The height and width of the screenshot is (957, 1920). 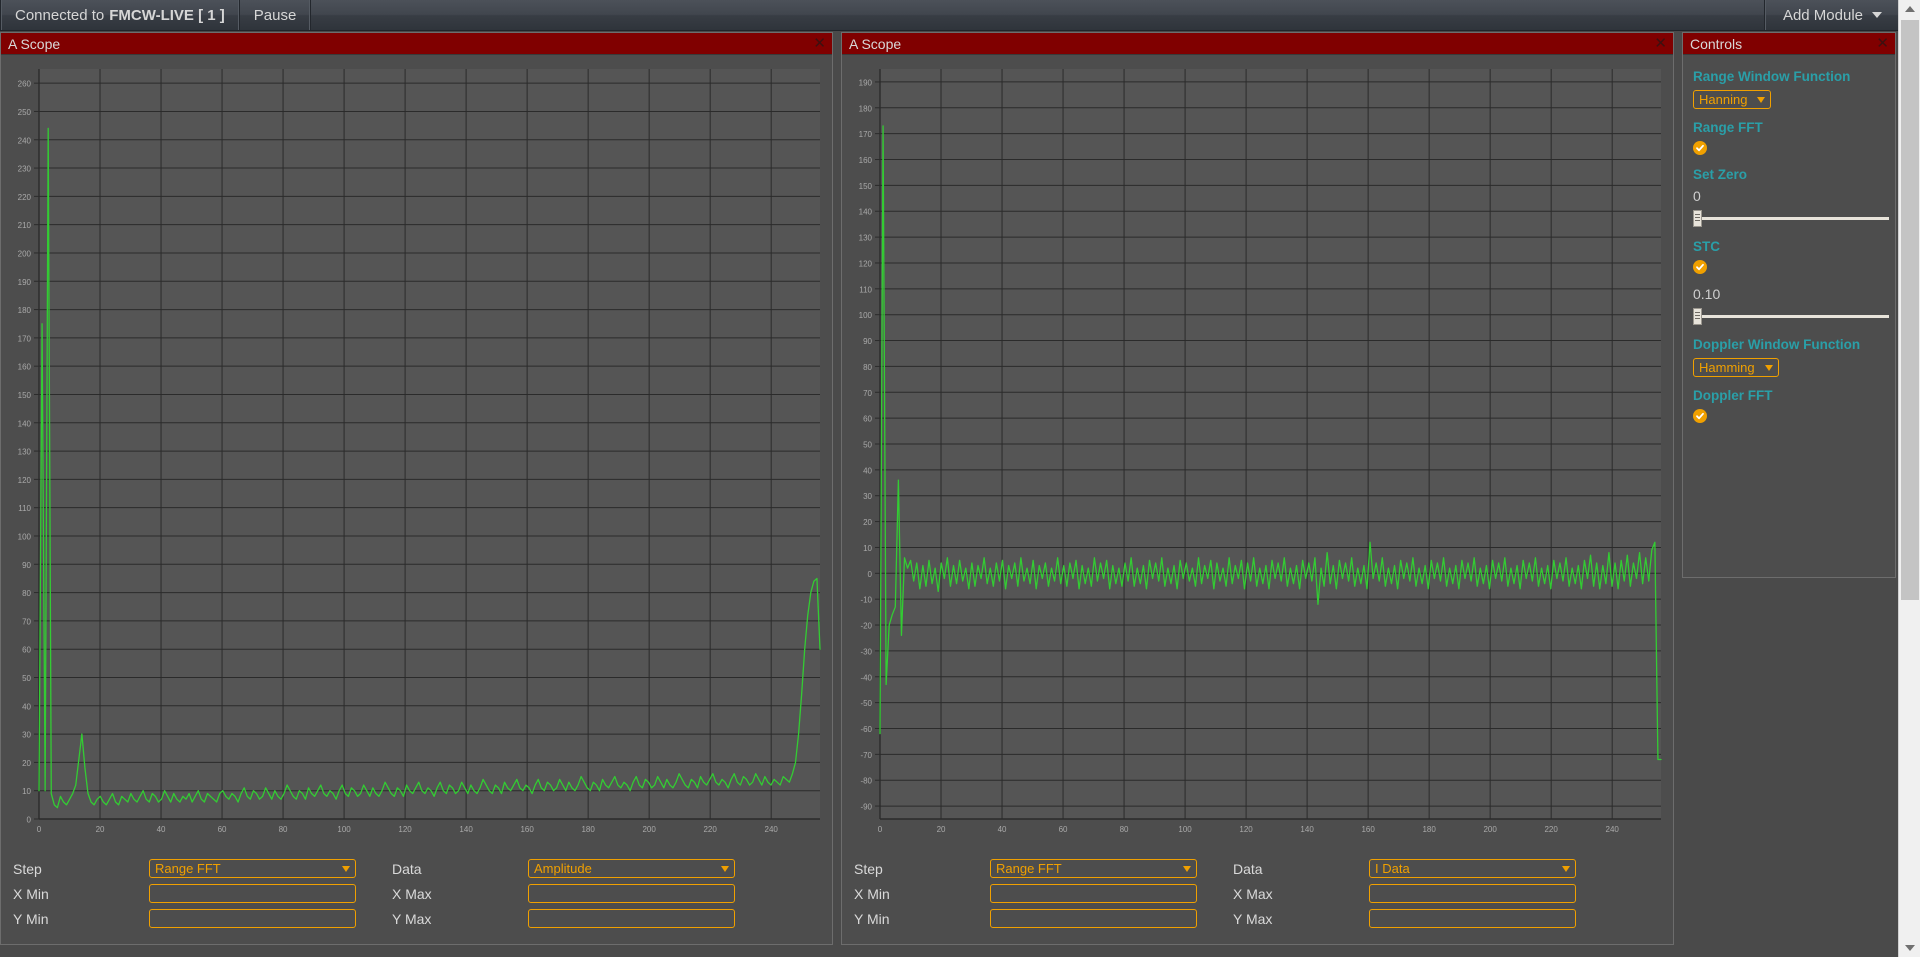 What do you see at coordinates (416, 918) in the screenshot?
I see `scope-left-row-y: Y Min Y Max` at bounding box center [416, 918].